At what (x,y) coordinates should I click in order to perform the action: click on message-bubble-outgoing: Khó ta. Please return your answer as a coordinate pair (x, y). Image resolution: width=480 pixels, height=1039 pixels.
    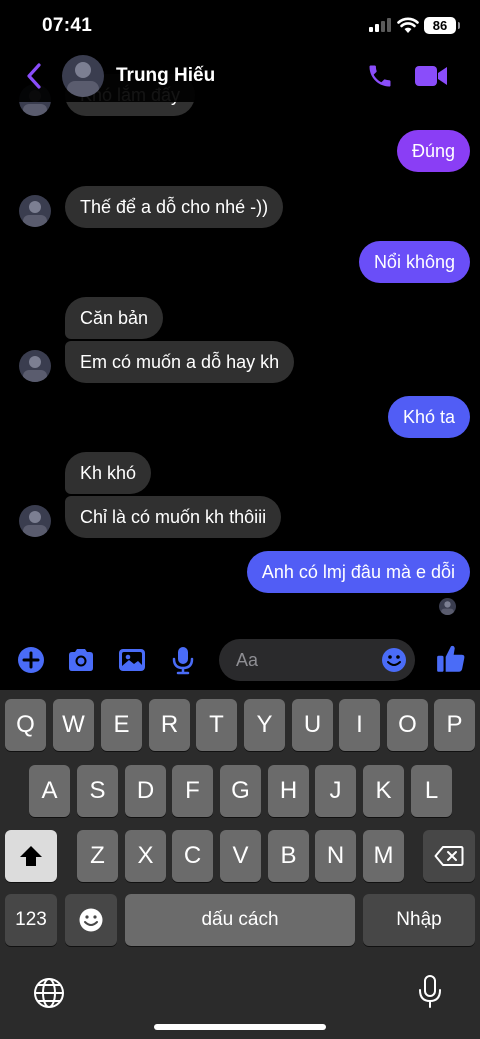
    Looking at the image, I should click on (428, 417).